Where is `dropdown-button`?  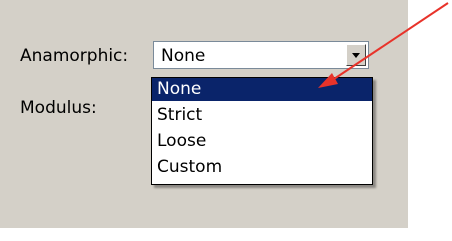 dropdown-button is located at coordinates (356, 55).